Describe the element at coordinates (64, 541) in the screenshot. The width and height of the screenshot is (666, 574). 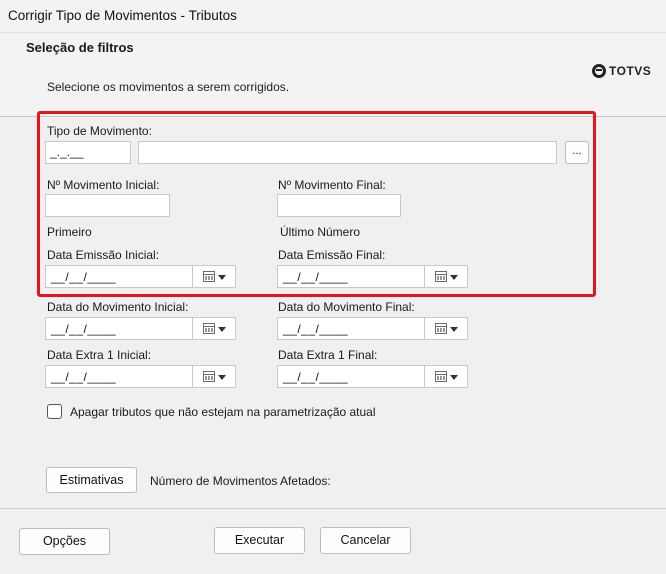
I see `opcoes-button: Opções` at that location.